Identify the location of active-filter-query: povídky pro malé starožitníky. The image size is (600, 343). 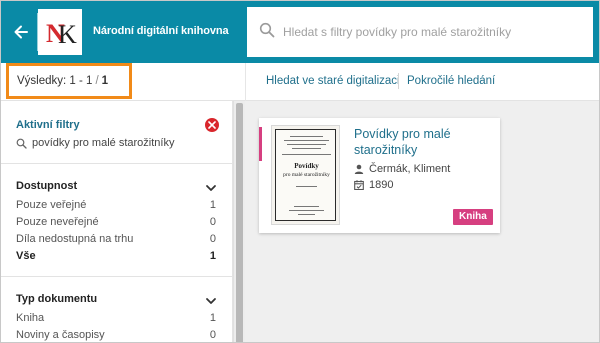
(95, 143).